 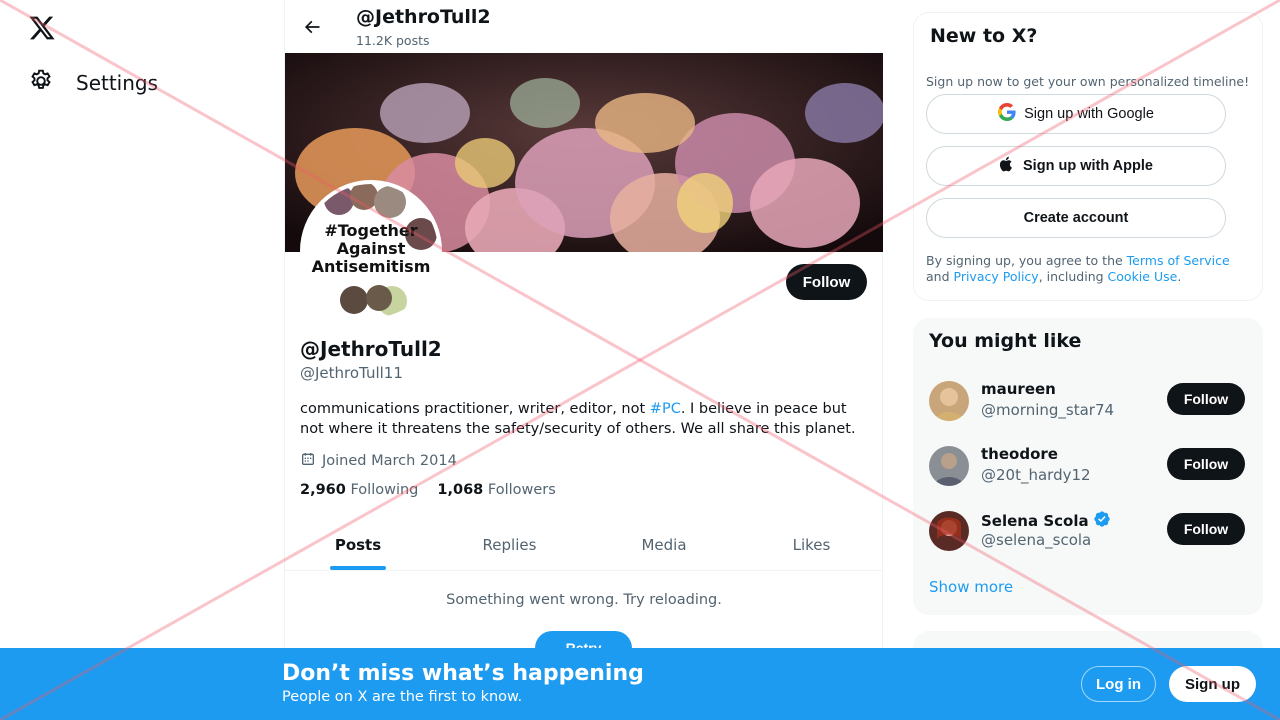 I want to click on gear-icon, so click(x=41, y=83).